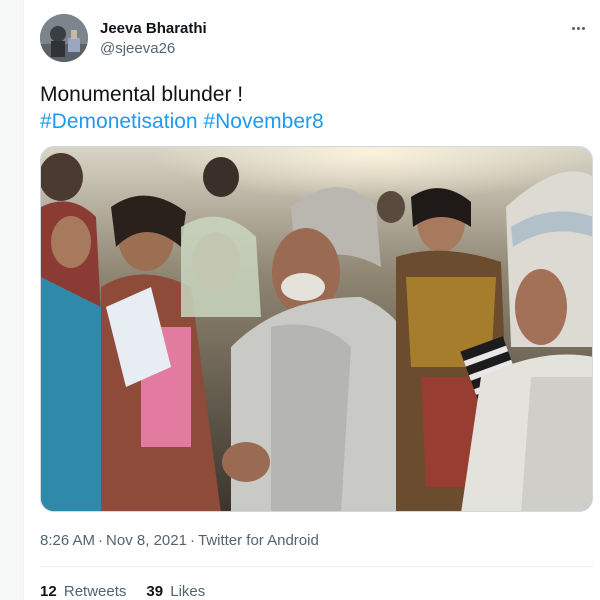 This screenshot has width=600, height=600. I want to click on tweet-stats: 12 Retweets 39 Likes, so click(122, 591).